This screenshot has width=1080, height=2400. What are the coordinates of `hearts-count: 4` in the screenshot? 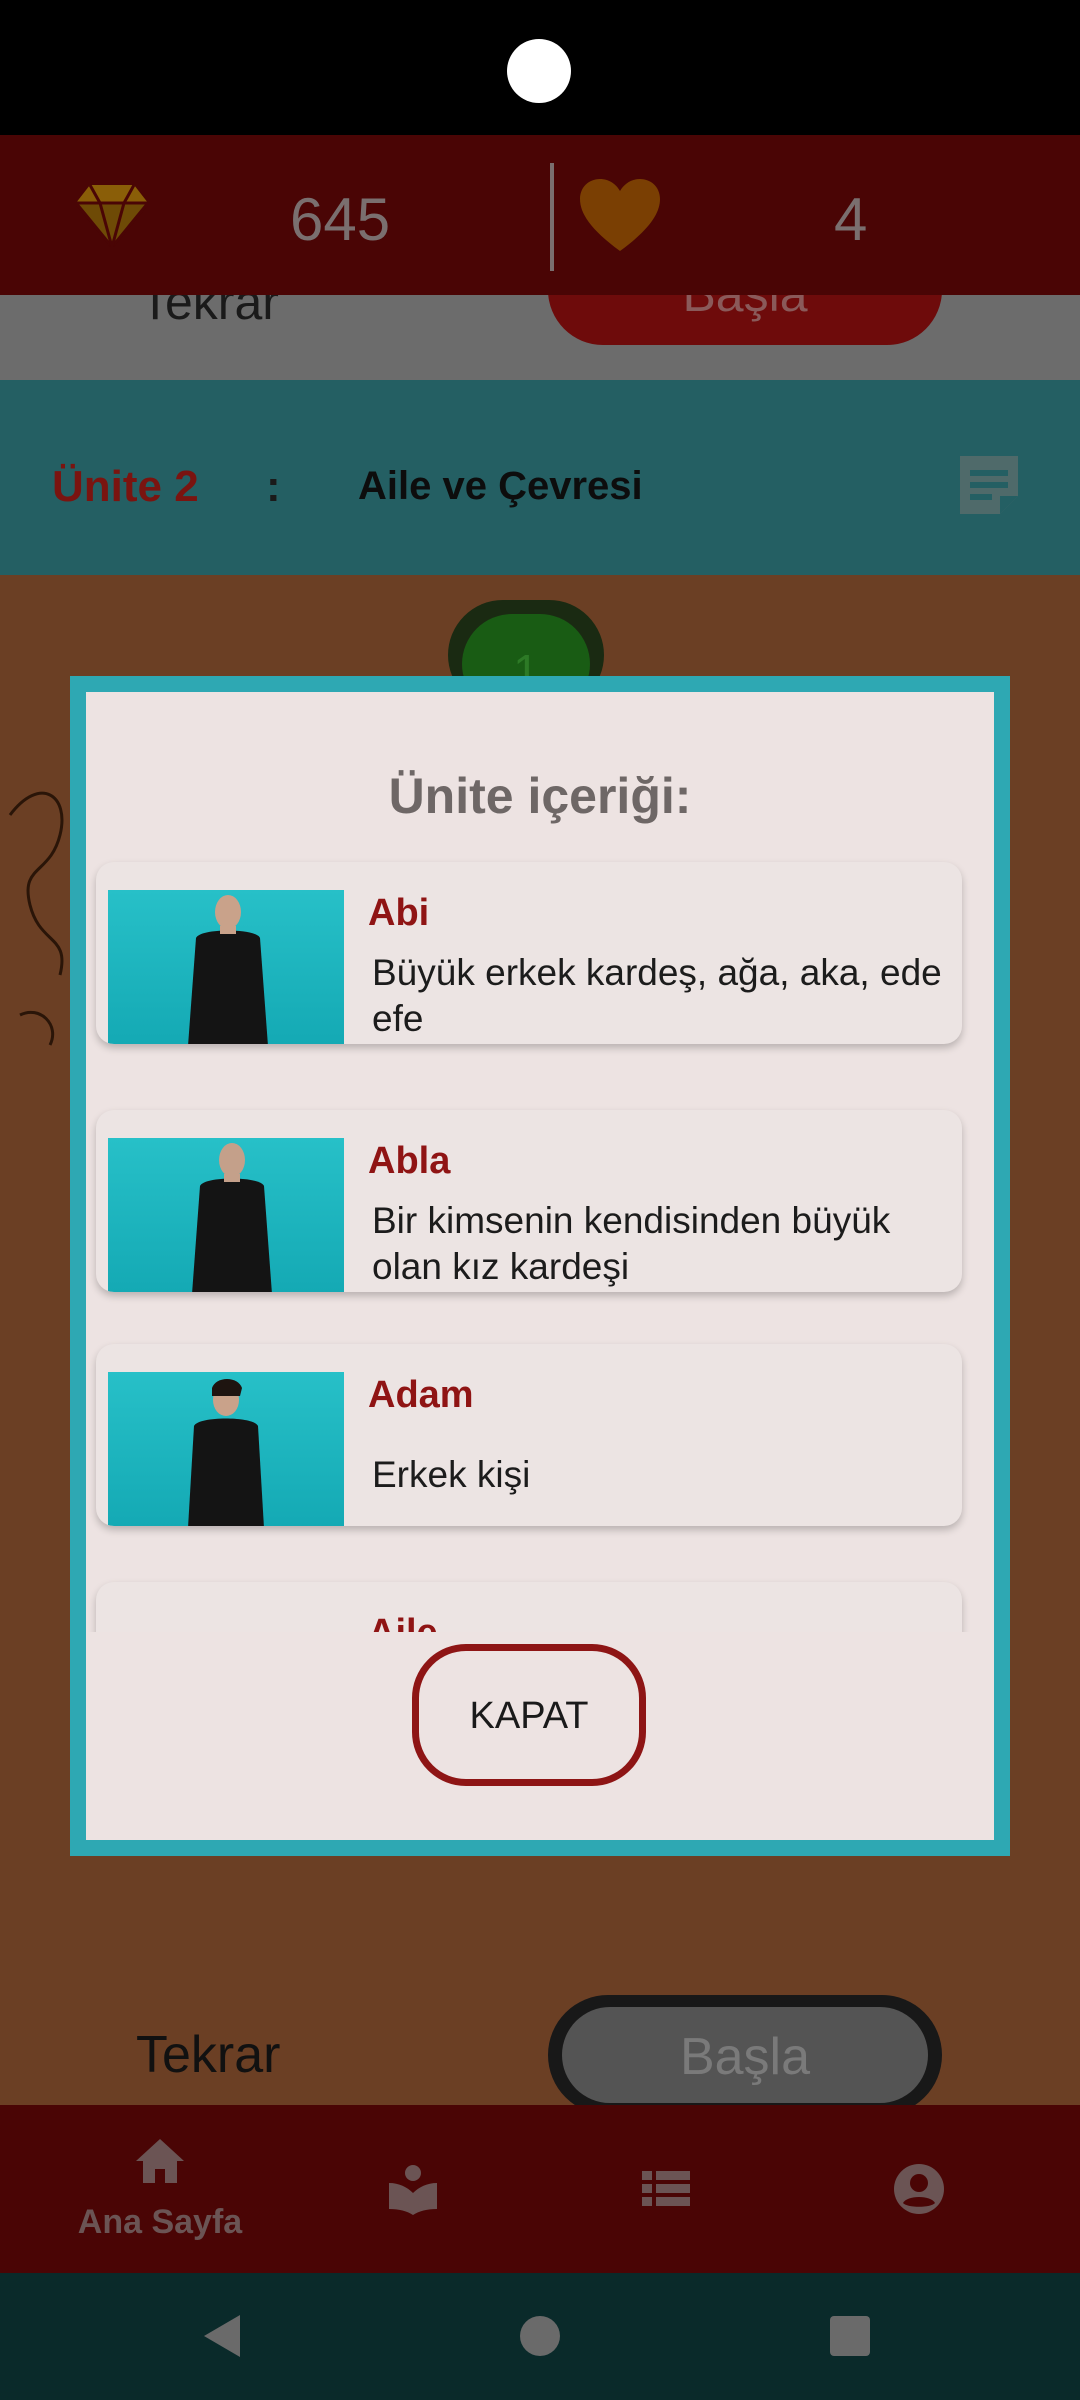 It's located at (851, 219).